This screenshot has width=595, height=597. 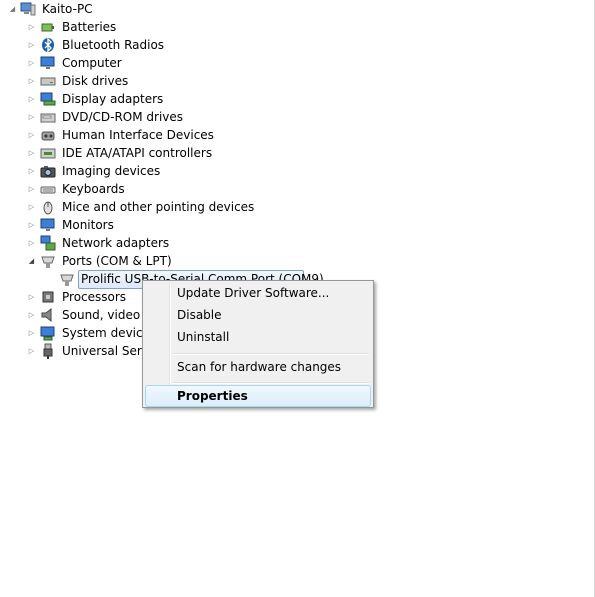 What do you see at coordinates (123, 117) in the screenshot?
I see `tree-item-label: DVD/CD-ROM drives` at bounding box center [123, 117].